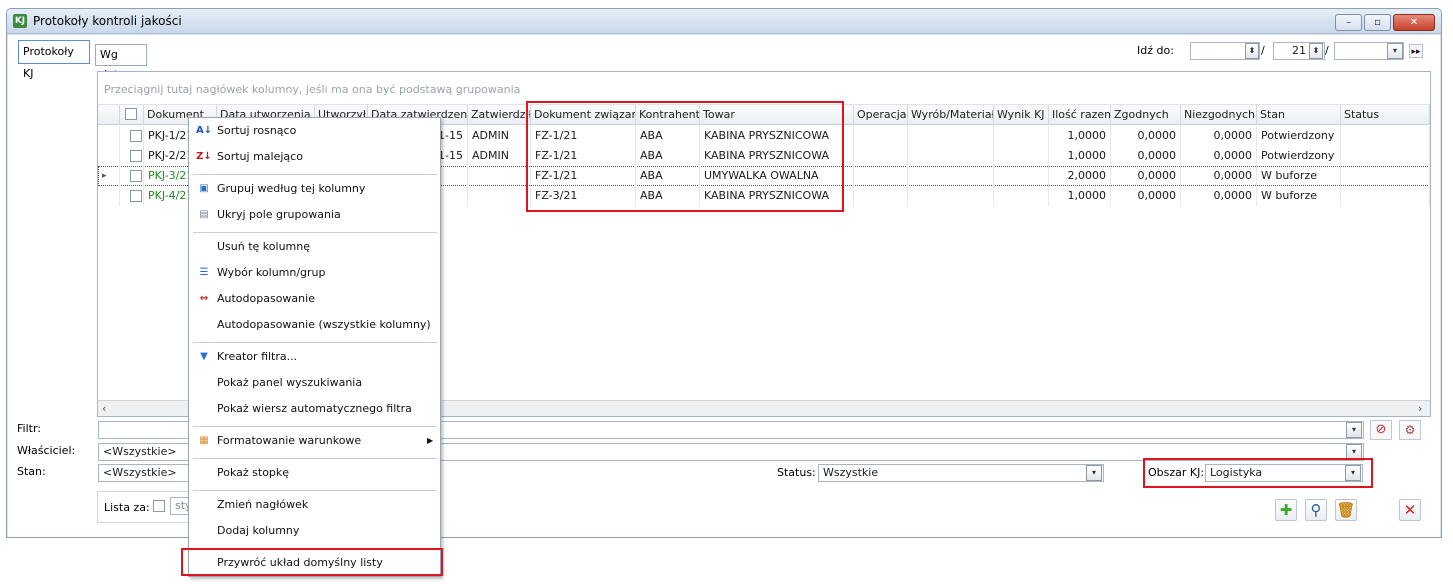 Image resolution: width=1453 pixels, height=585 pixels. What do you see at coordinates (1299, 156) in the screenshot?
I see `cell-state: Potwierdzony` at bounding box center [1299, 156].